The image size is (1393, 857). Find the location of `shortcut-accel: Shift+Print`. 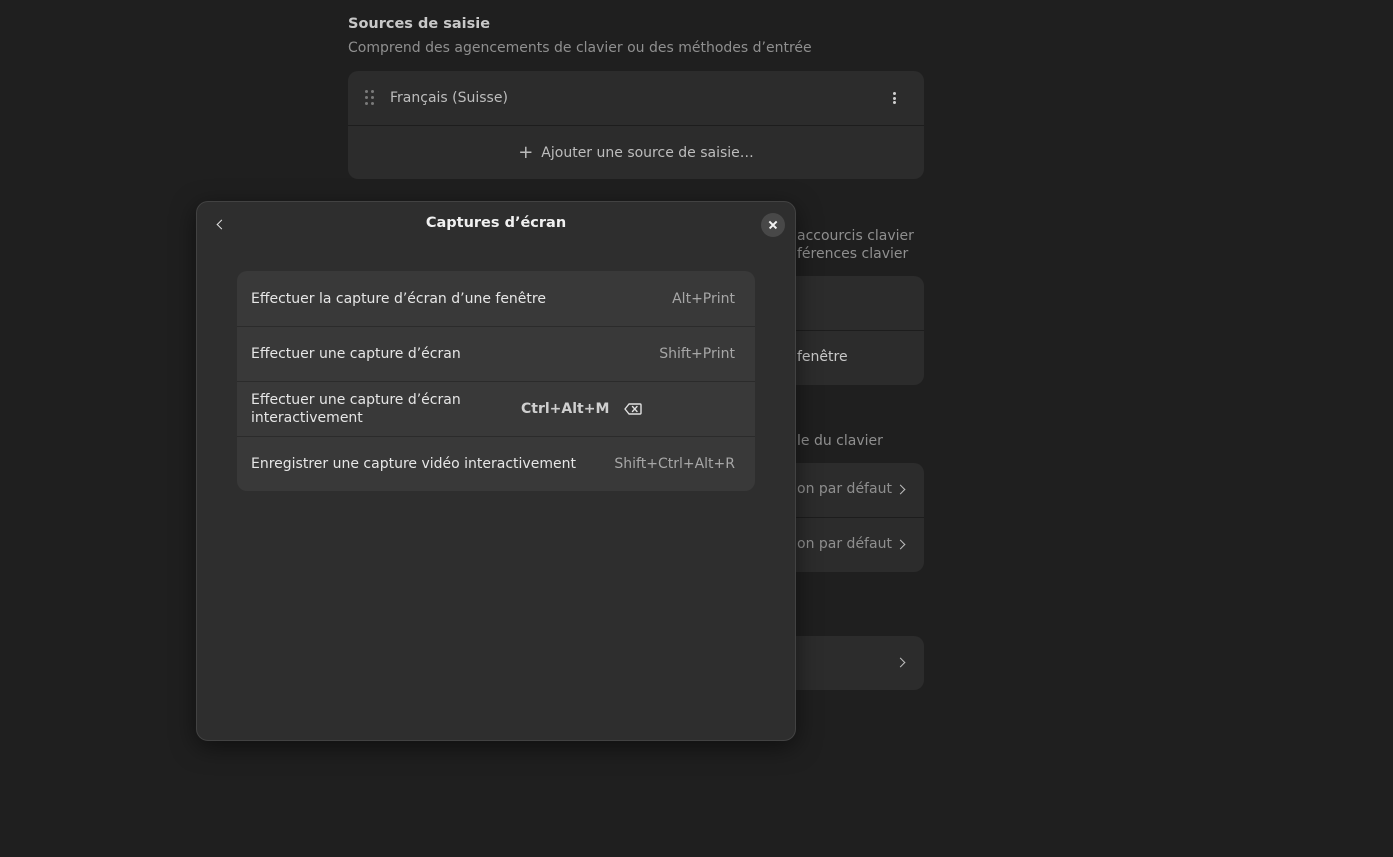

shortcut-accel: Shift+Print is located at coordinates (697, 354).